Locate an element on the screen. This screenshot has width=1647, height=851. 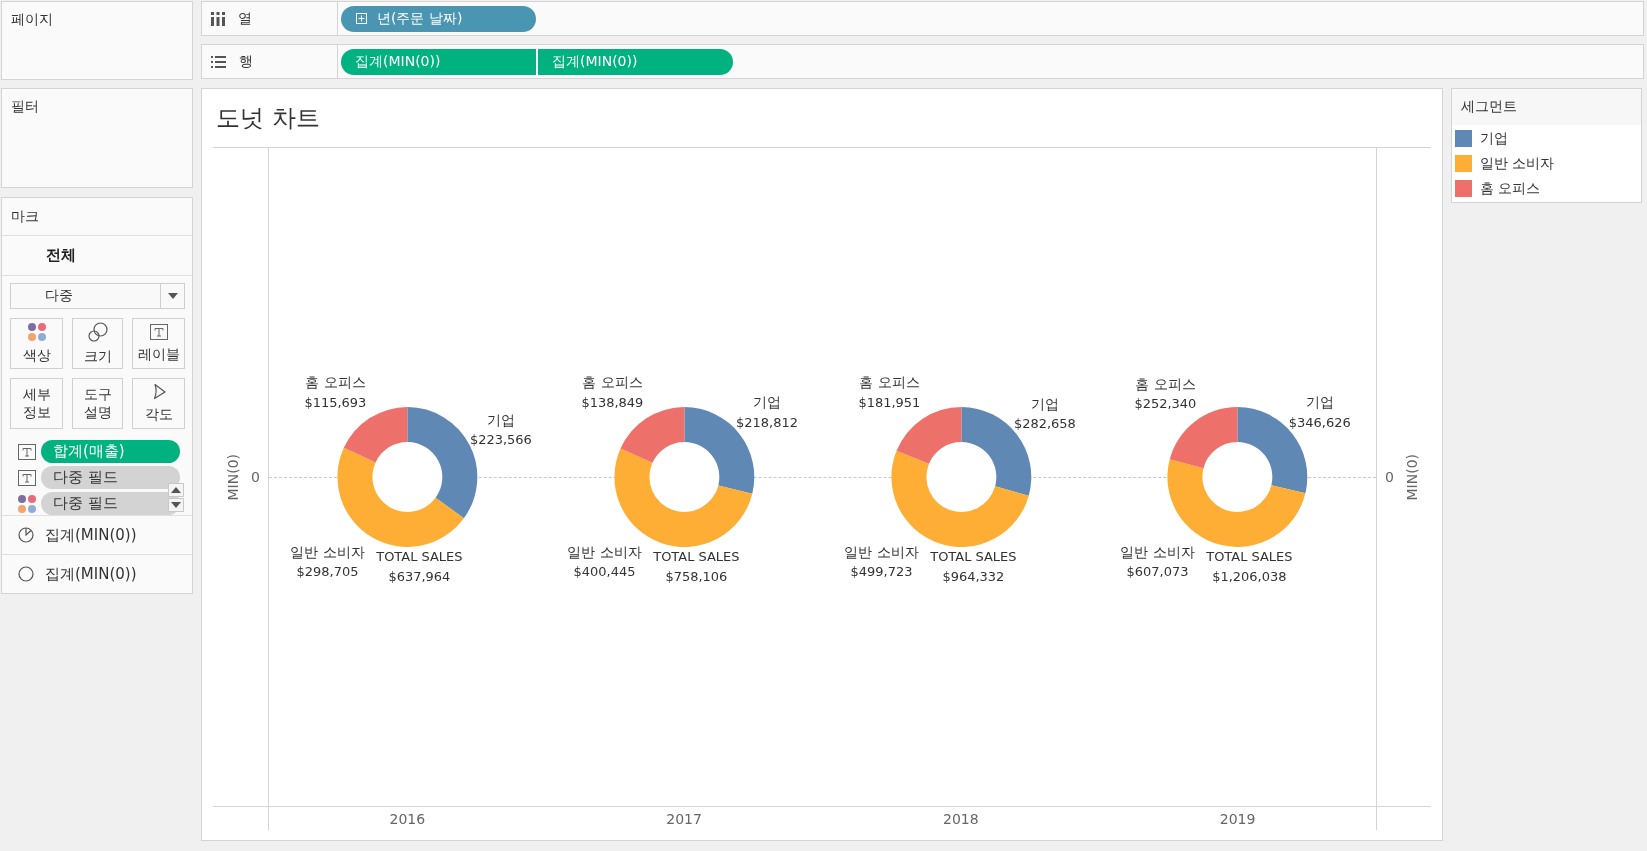
total-value-label: $1,206,038 is located at coordinates (1249, 577).